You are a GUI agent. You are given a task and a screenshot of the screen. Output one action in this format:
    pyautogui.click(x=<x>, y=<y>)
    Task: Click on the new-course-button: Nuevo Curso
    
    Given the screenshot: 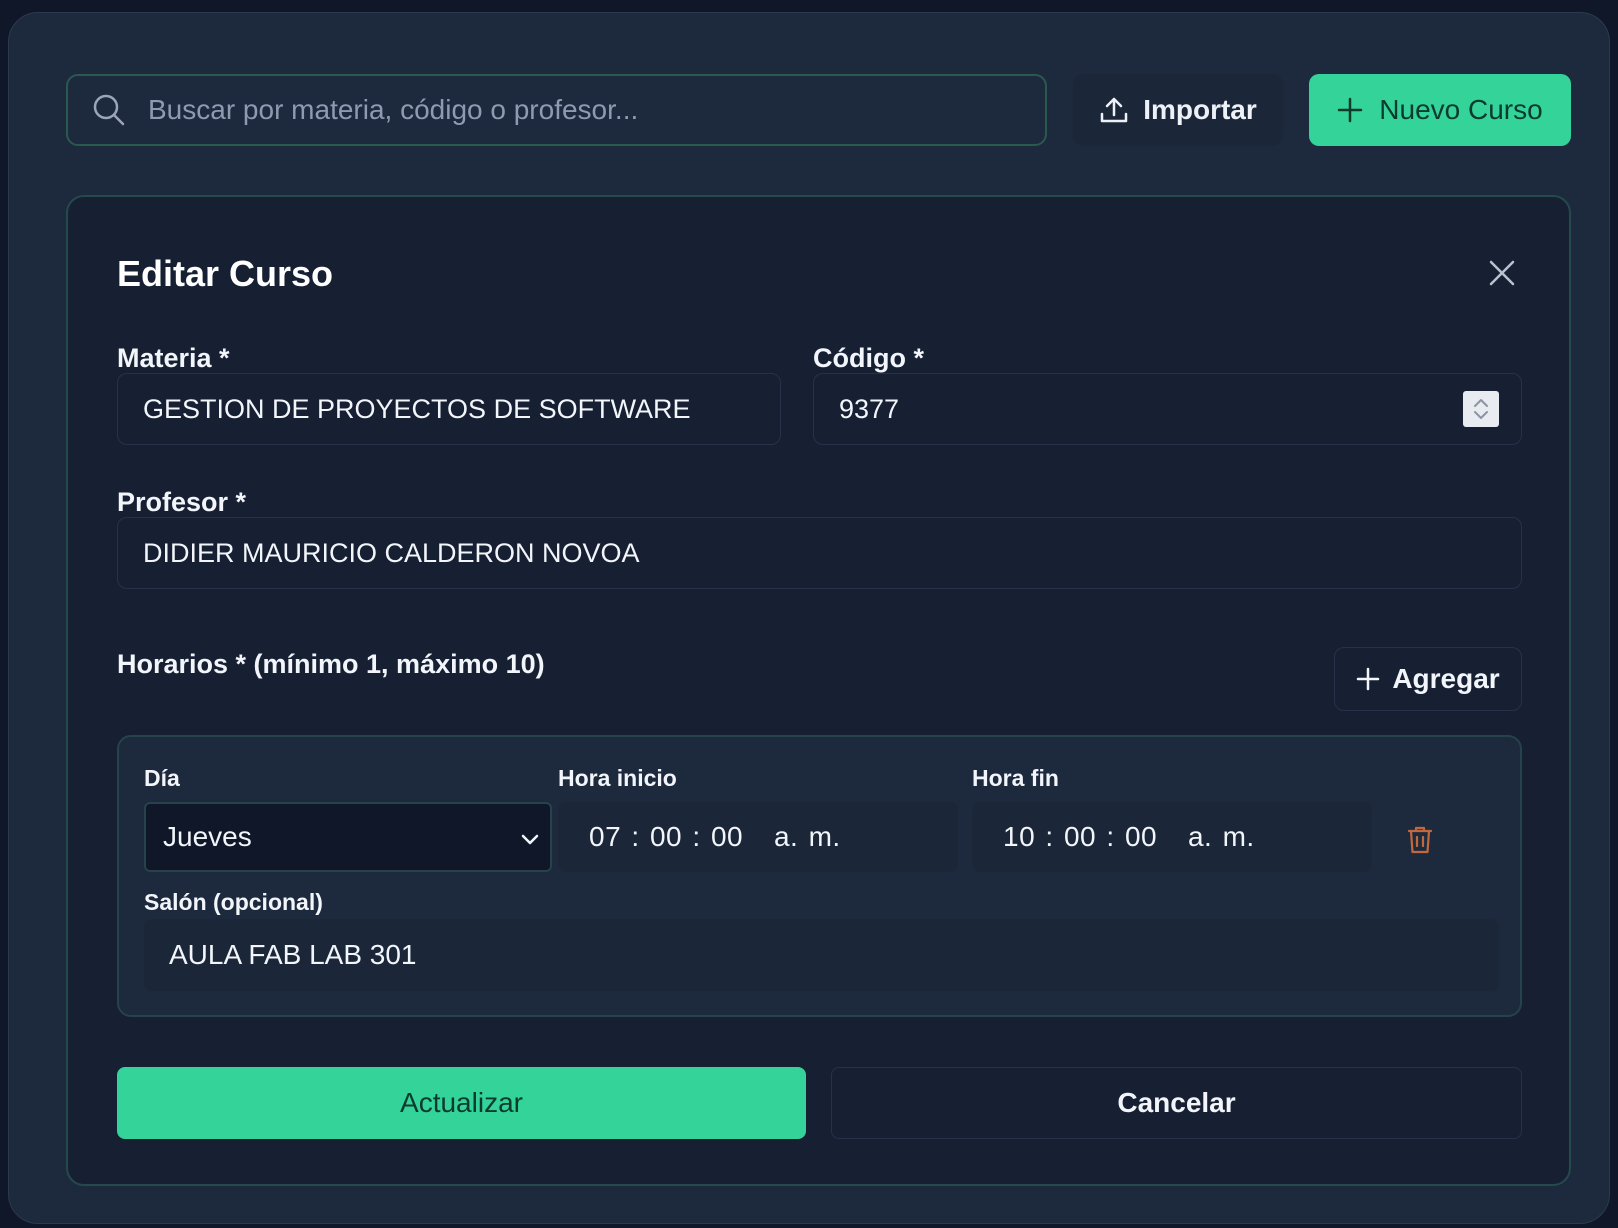 What is the action you would take?
    pyautogui.click(x=1440, y=110)
    